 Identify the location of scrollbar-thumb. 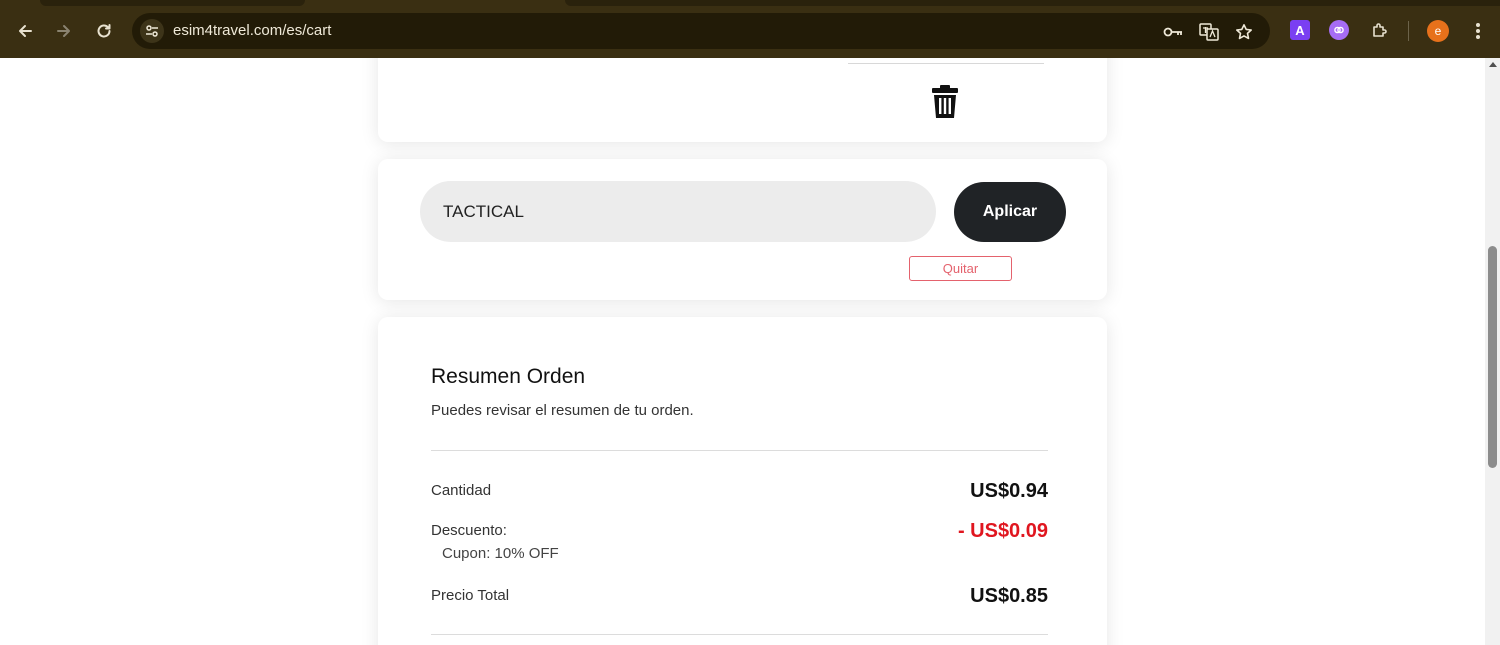
(1492, 357).